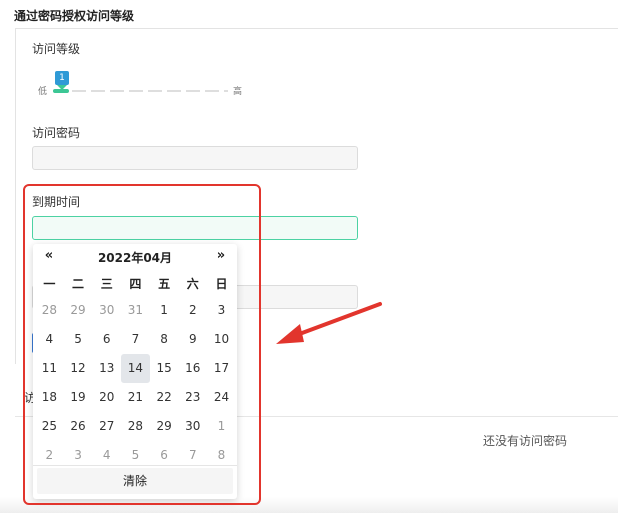  What do you see at coordinates (135, 310) in the screenshot?
I see `day-cell: 31` at bounding box center [135, 310].